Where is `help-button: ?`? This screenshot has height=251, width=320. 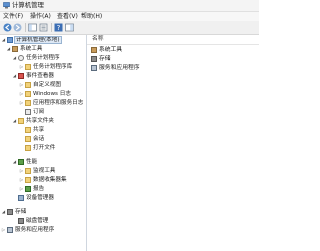
help-button: ? is located at coordinates (58, 27).